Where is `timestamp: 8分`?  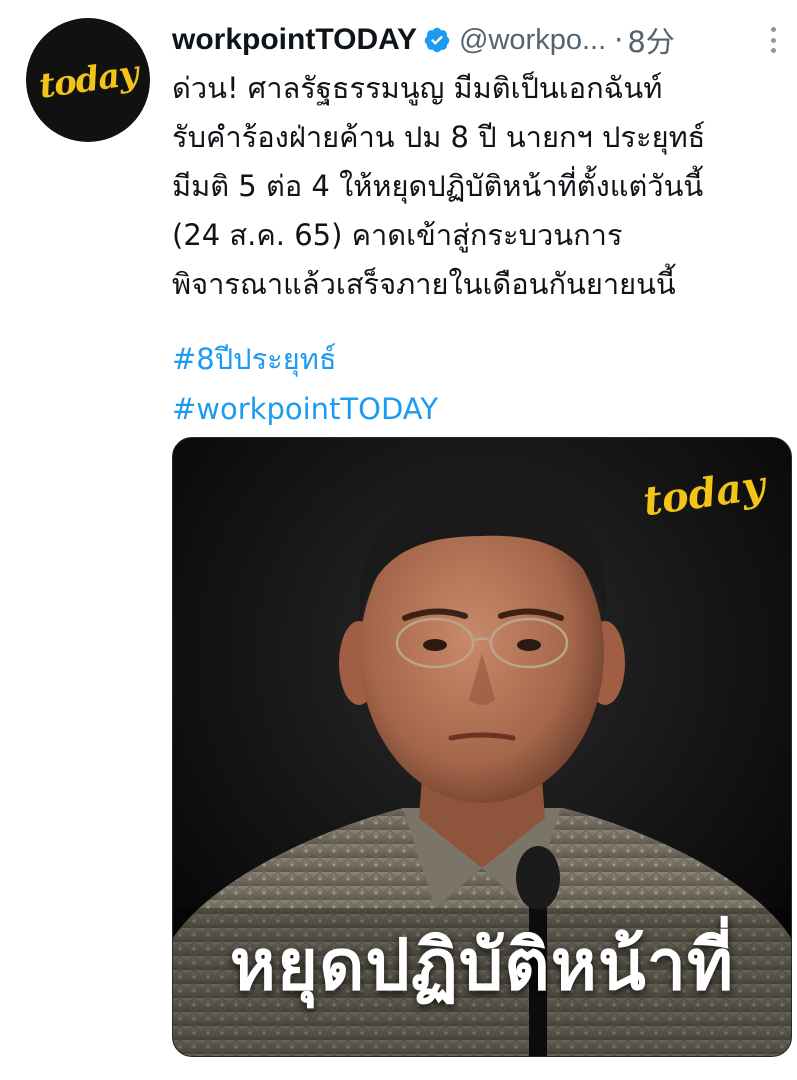 timestamp: 8分 is located at coordinates (650, 40).